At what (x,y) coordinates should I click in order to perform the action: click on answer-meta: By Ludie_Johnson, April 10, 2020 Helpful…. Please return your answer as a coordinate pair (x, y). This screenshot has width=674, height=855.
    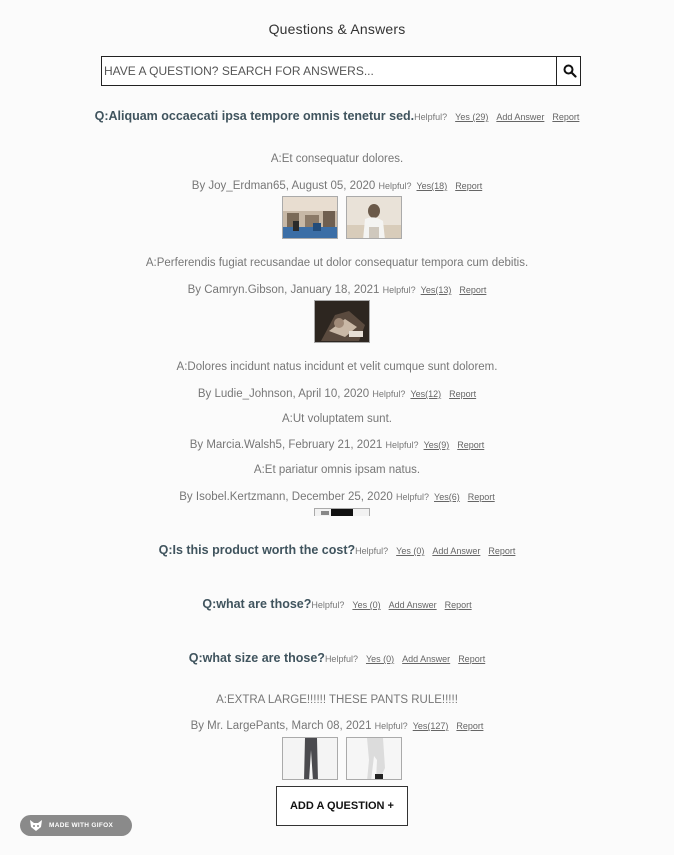
    Looking at the image, I should click on (337, 394).